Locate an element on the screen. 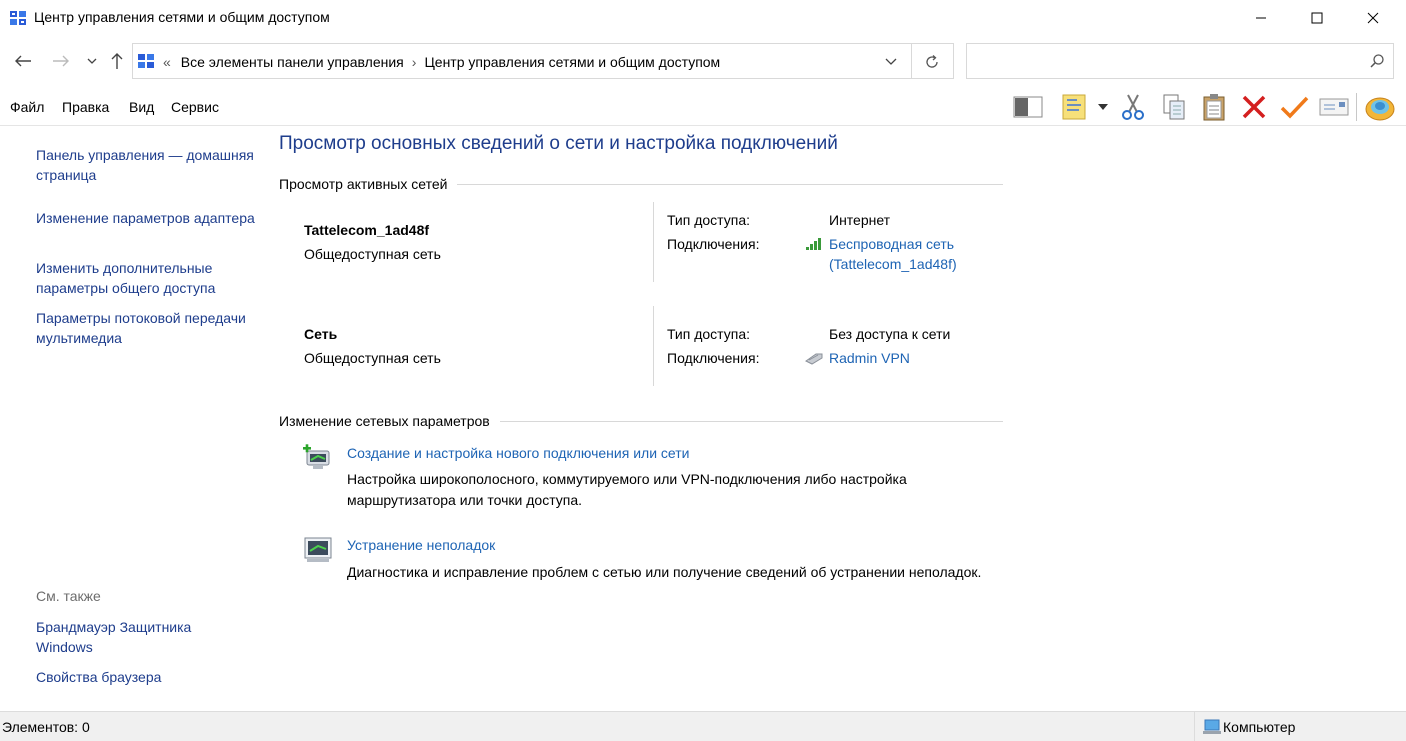 The width and height of the screenshot is (1406, 741). properties-dropdown is located at coordinates (1103, 107).